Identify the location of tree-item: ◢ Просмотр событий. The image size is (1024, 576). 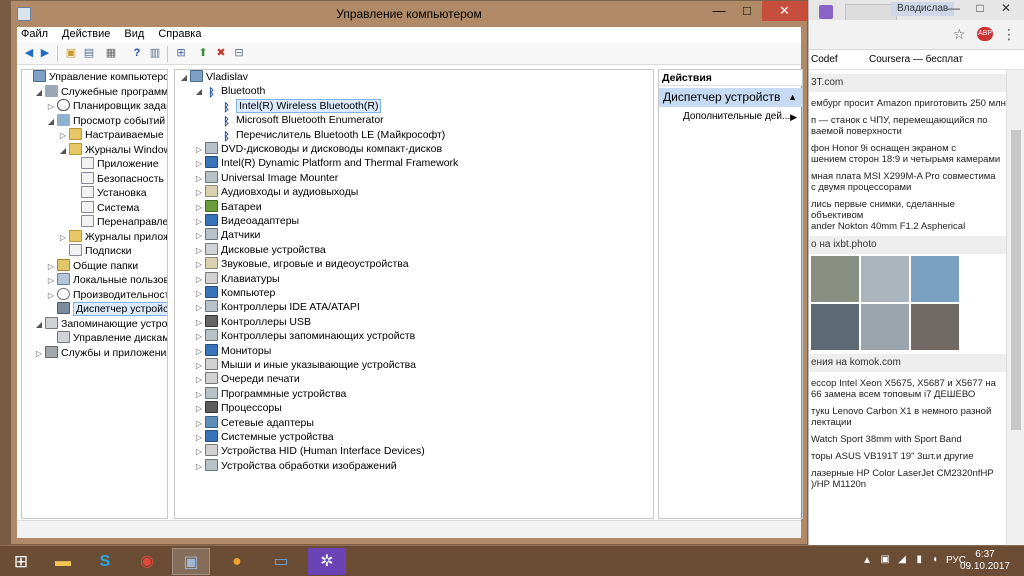
(105, 120).